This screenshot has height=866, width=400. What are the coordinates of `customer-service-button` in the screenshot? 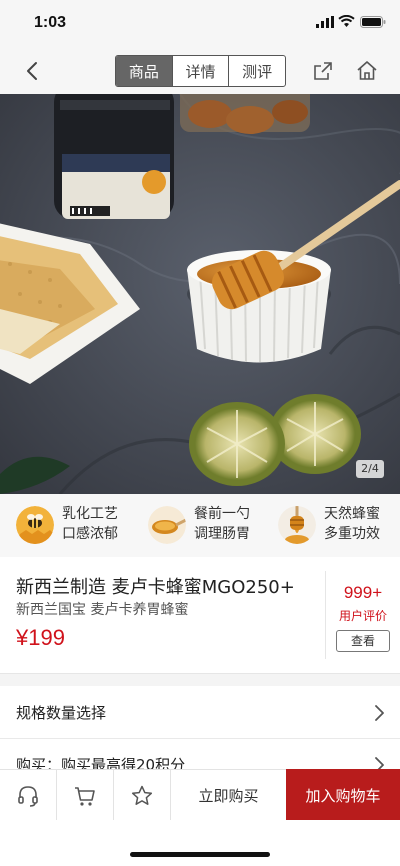 It's located at (28, 795).